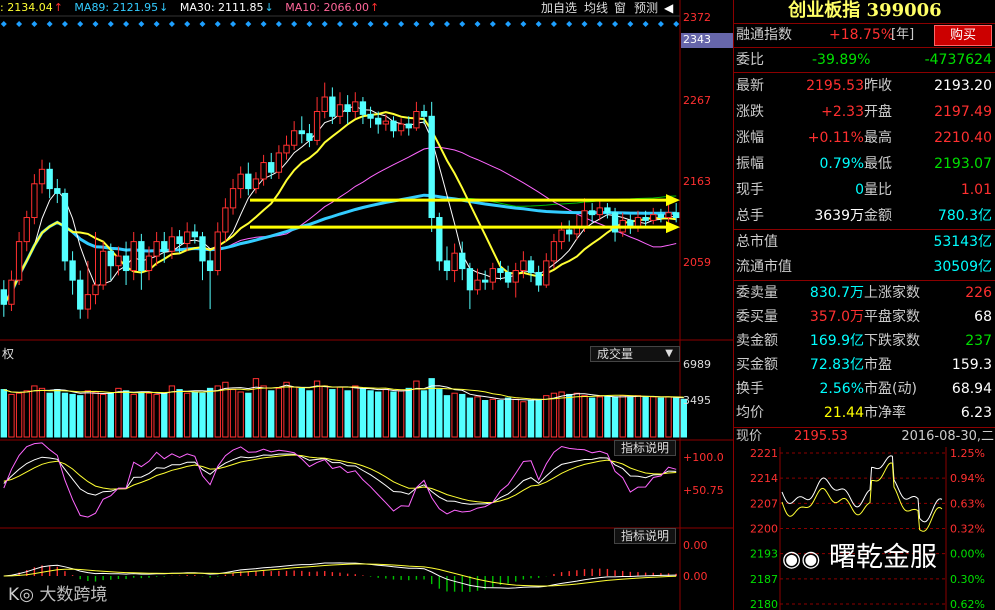 The width and height of the screenshot is (995, 610). What do you see at coordinates (226, 7) in the screenshot?
I see `ma-legend-item-2: MA30: 2111.85↓` at bounding box center [226, 7].